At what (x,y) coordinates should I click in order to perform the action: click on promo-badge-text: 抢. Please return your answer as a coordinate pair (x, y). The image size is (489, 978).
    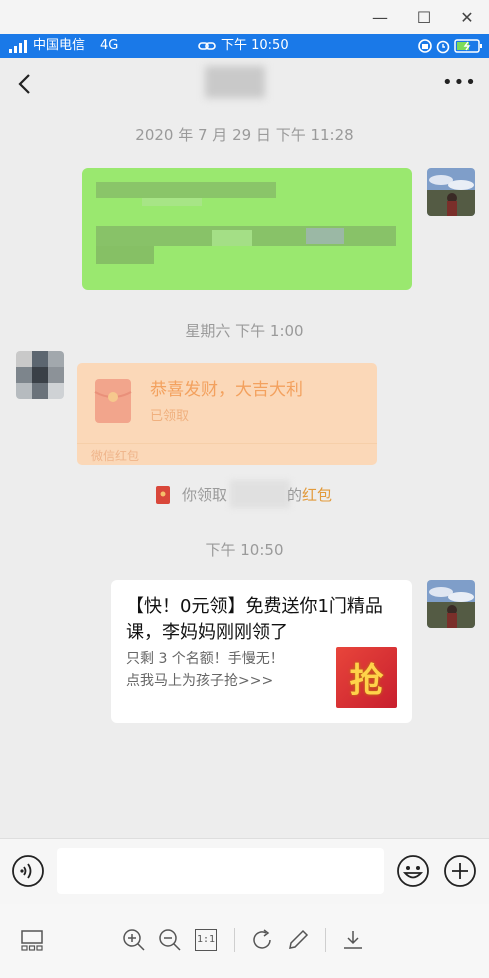
    Looking at the image, I should click on (366, 681).